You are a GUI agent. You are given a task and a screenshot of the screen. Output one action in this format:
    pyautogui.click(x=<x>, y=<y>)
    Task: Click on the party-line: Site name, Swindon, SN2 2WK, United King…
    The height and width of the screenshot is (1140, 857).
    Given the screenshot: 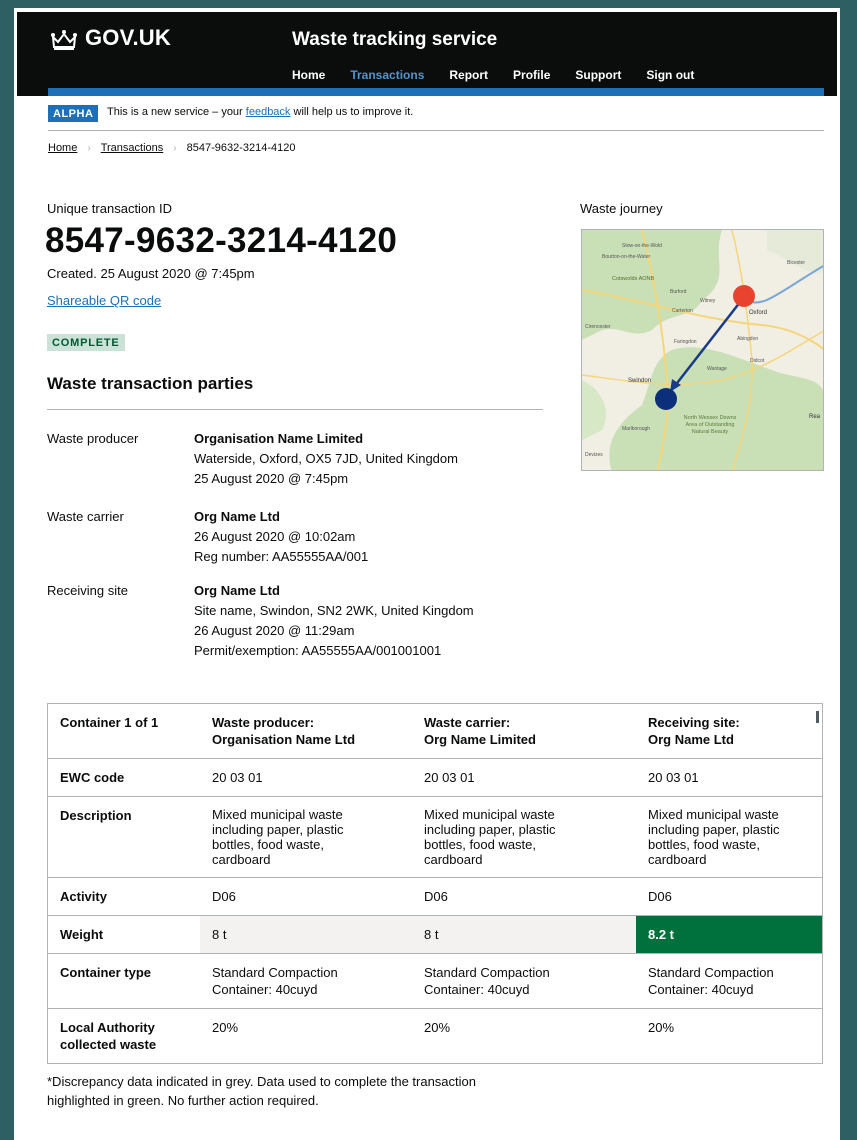 What is the action you would take?
    pyautogui.click(x=334, y=610)
    